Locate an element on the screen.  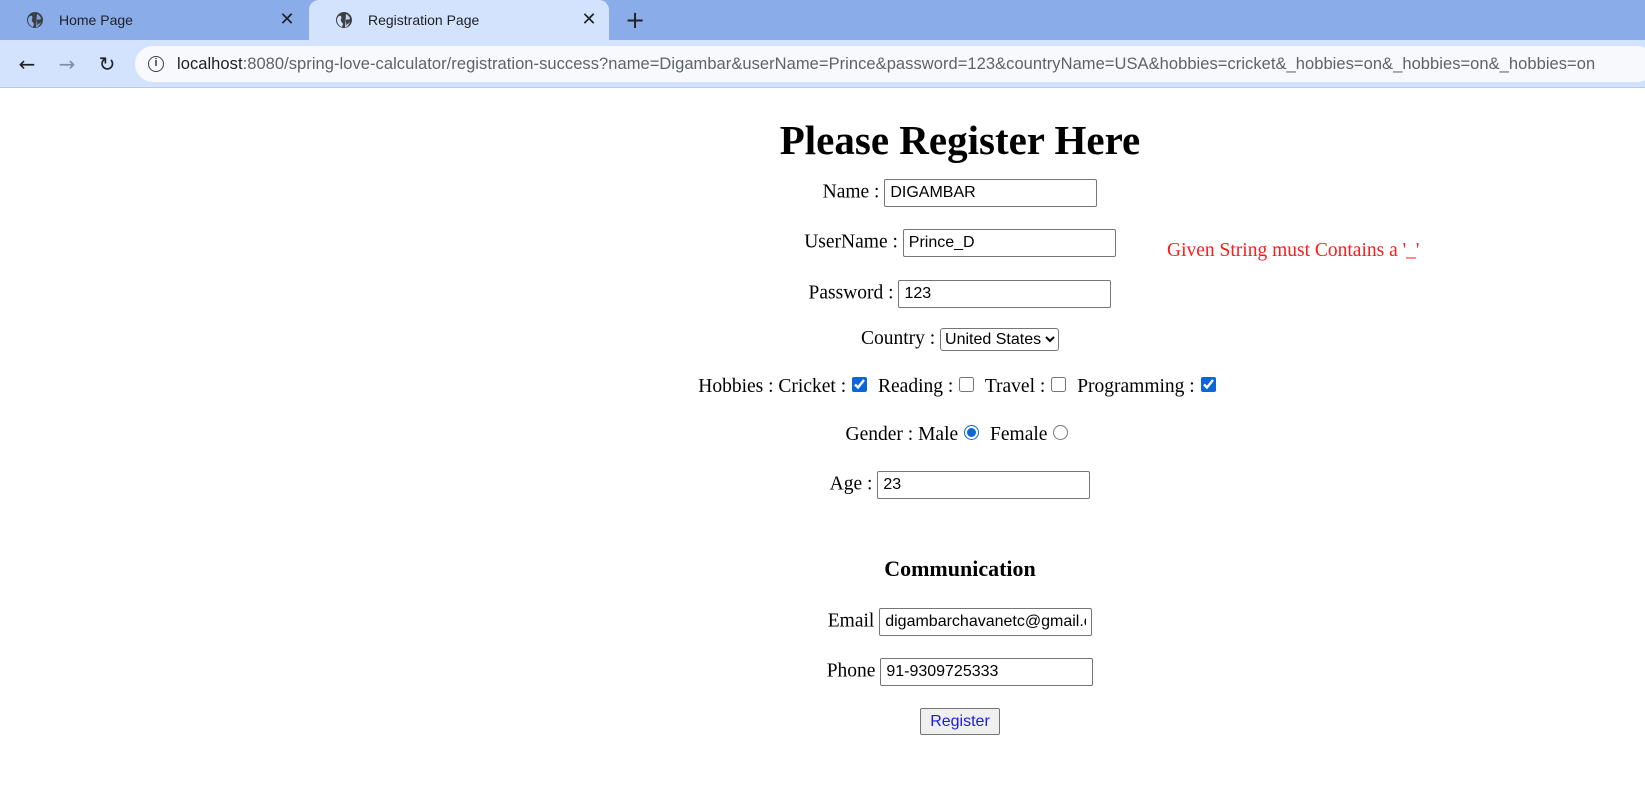
phone-input is located at coordinates (987, 672).